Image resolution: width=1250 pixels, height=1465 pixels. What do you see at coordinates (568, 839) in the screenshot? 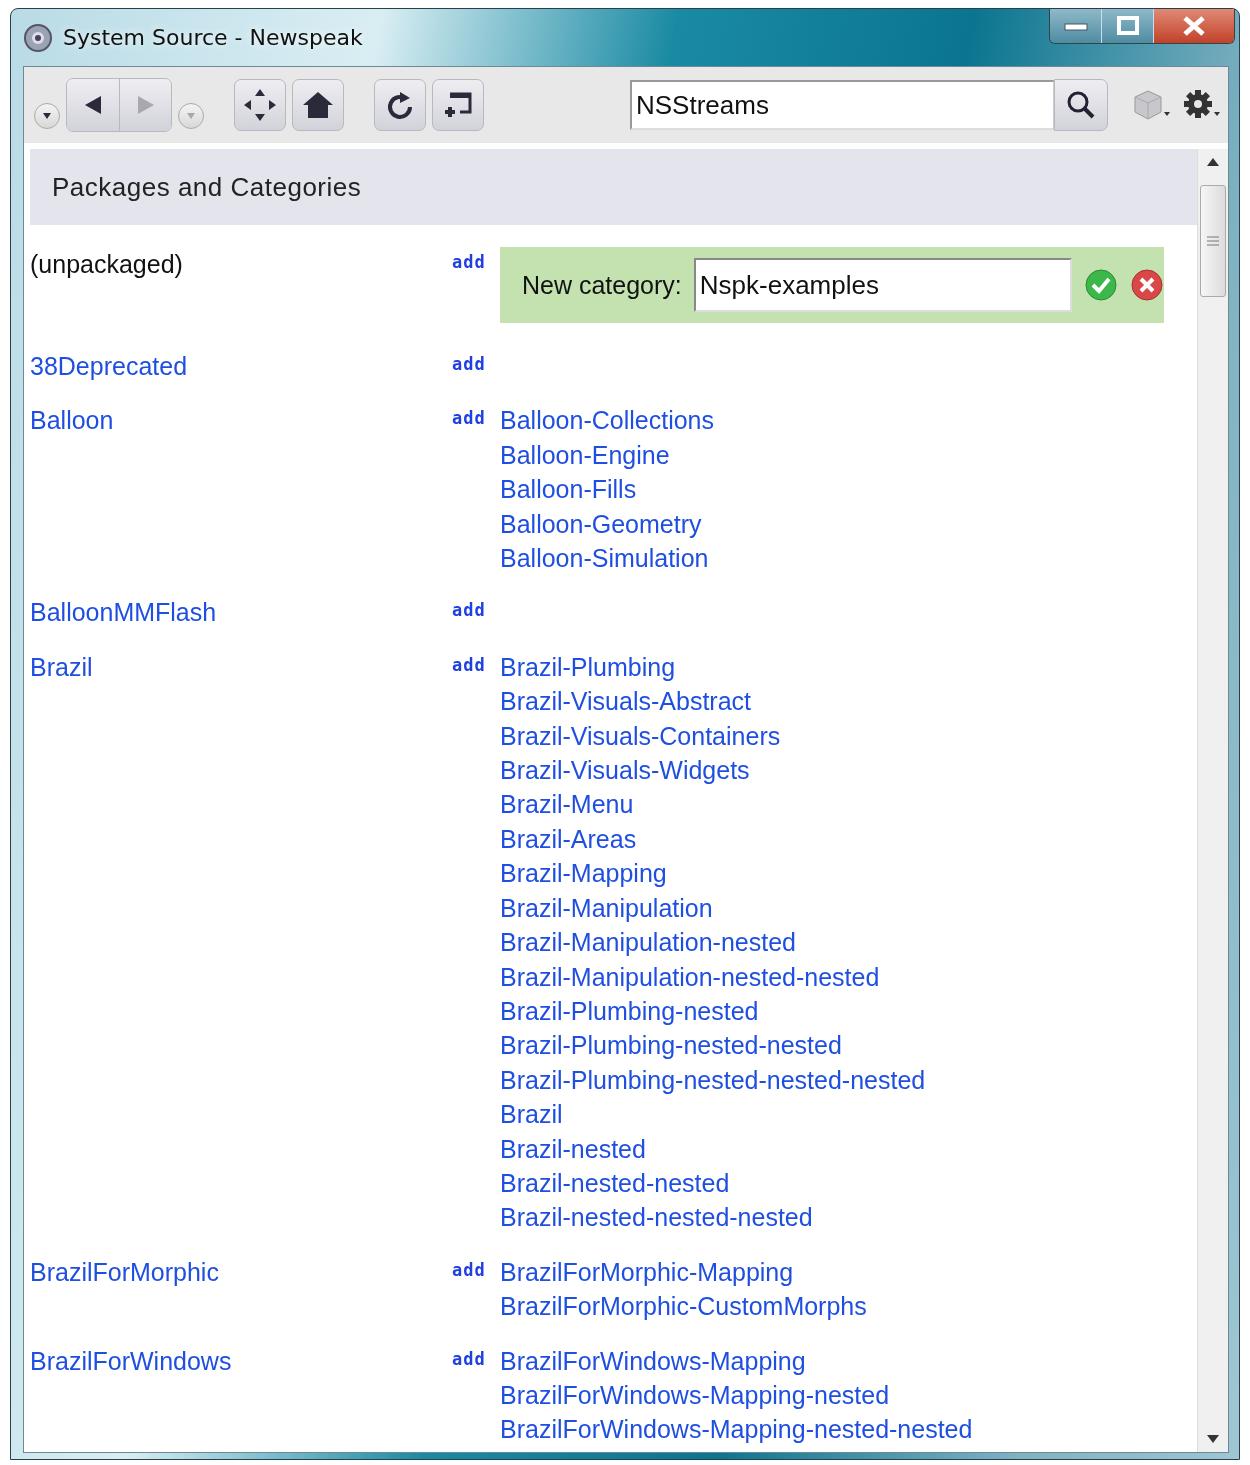
I see `category-link: Brazil-Areas` at bounding box center [568, 839].